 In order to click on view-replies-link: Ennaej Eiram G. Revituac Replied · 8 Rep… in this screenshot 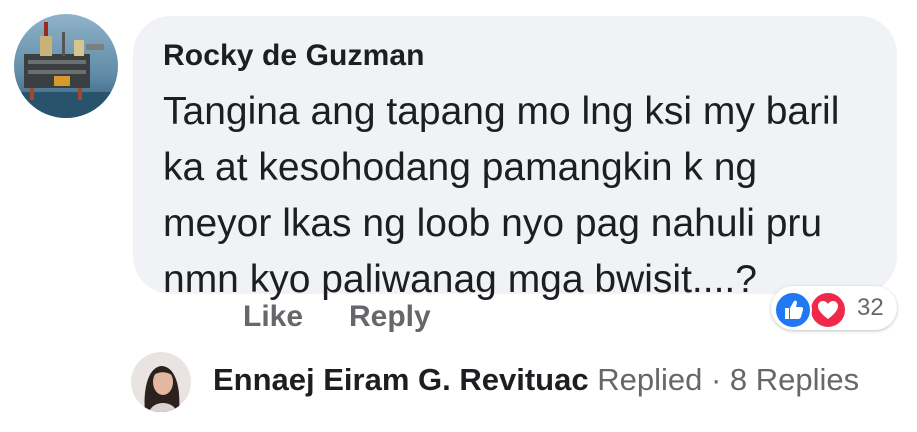, I will do `click(536, 380)`.